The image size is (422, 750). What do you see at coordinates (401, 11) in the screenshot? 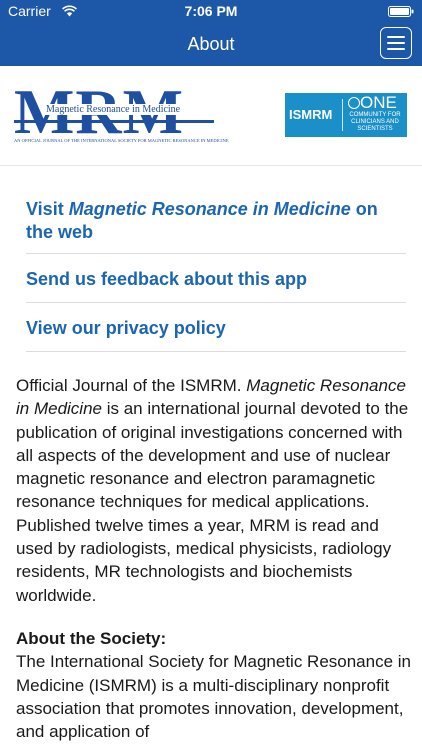
I see `battery-icon` at bounding box center [401, 11].